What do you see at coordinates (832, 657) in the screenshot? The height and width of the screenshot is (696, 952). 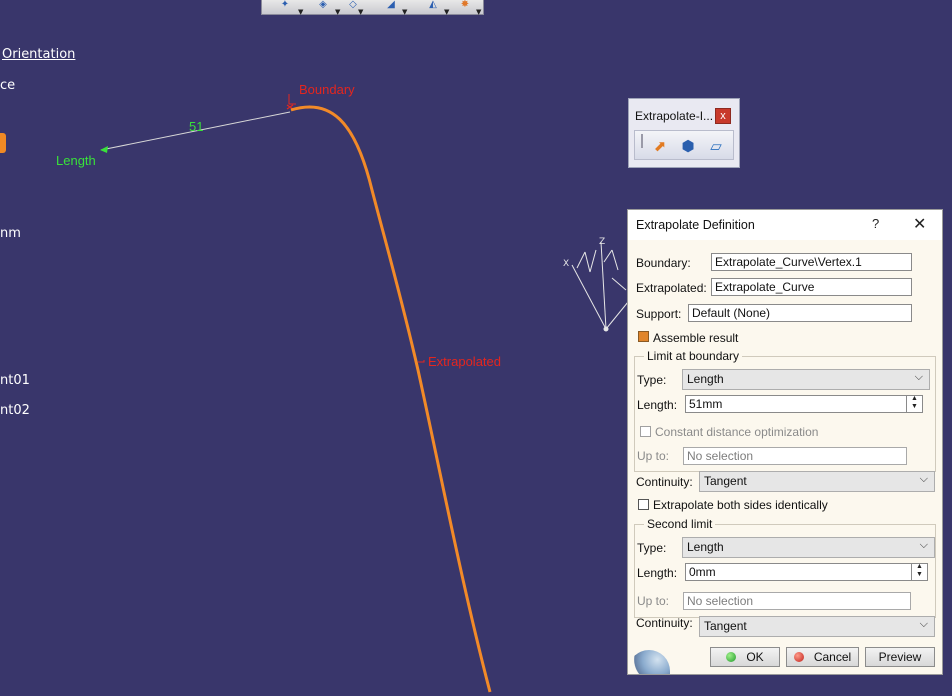 I see `cancel-label: Cancel` at bounding box center [832, 657].